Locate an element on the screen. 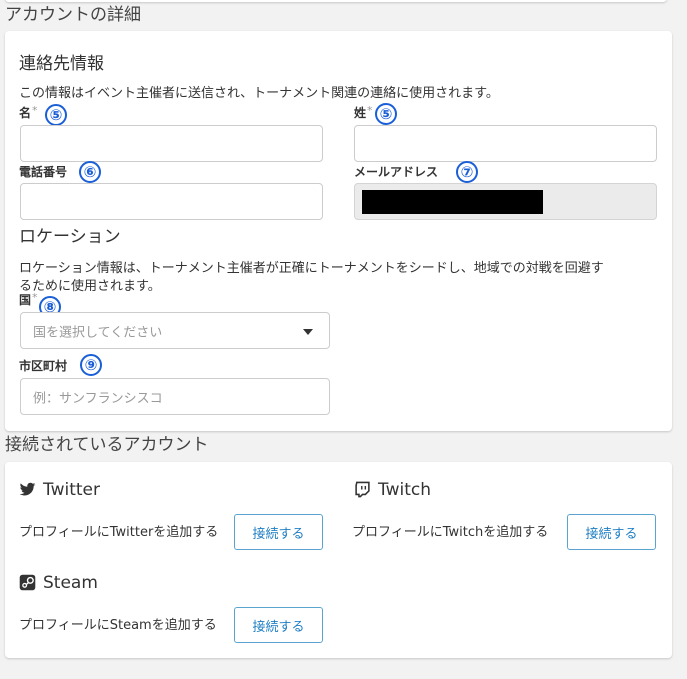 This screenshot has height=679, width=687. twitter-service: Twitter is located at coordinates (59, 490).